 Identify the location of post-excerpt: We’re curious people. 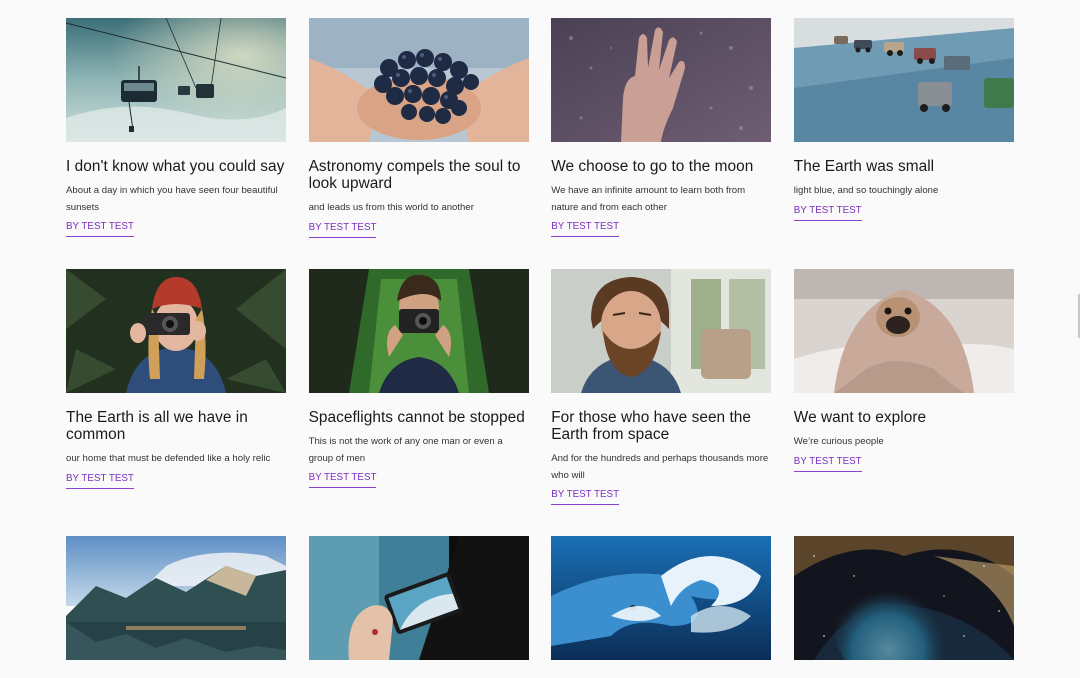
(838, 441).